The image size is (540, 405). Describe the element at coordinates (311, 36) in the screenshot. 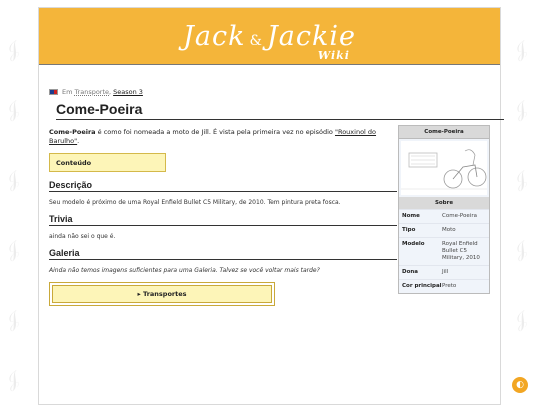

I see `logo-text-jackie: Jackie` at that location.